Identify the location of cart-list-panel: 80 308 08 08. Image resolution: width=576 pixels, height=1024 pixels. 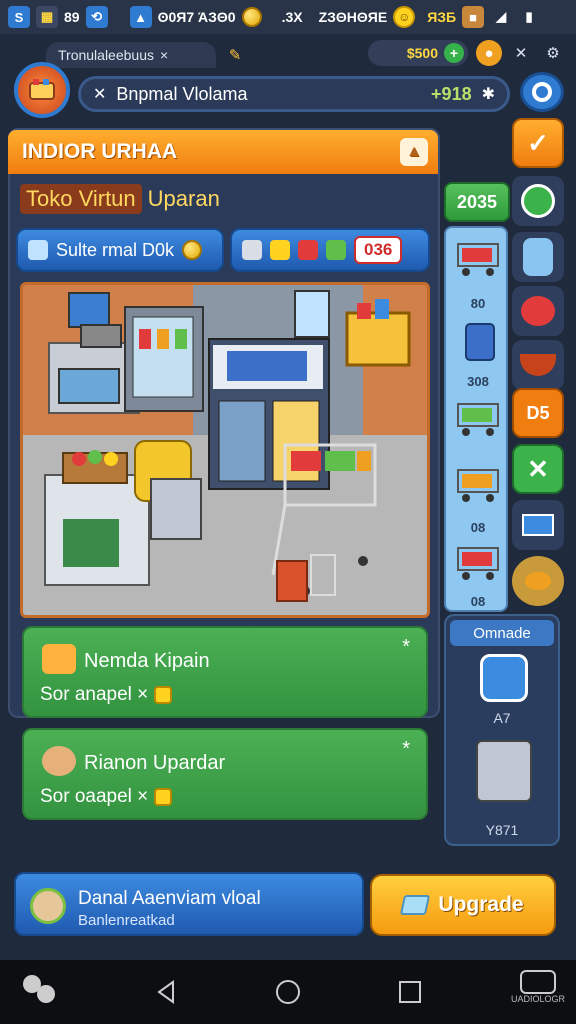
(476, 419).